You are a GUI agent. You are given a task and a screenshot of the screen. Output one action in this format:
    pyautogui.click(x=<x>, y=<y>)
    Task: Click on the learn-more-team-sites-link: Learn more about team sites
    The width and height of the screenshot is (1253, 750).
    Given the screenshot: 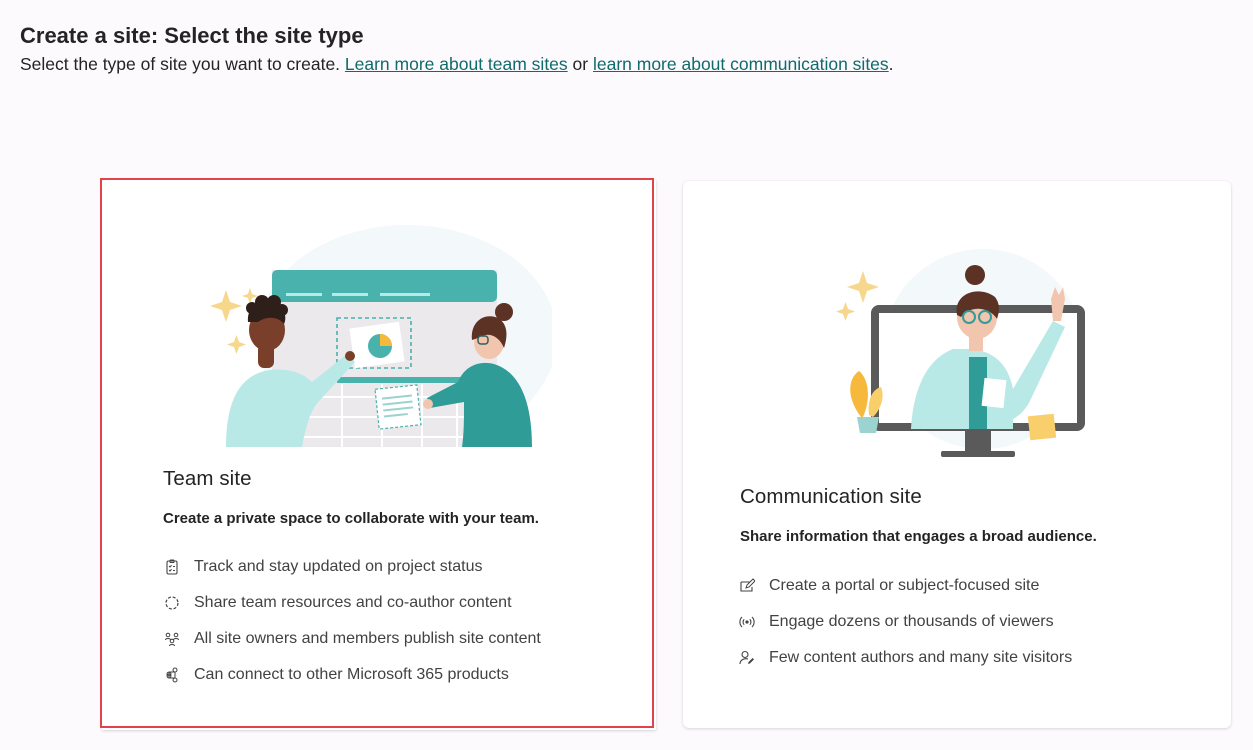 What is the action you would take?
    pyautogui.click(x=456, y=64)
    